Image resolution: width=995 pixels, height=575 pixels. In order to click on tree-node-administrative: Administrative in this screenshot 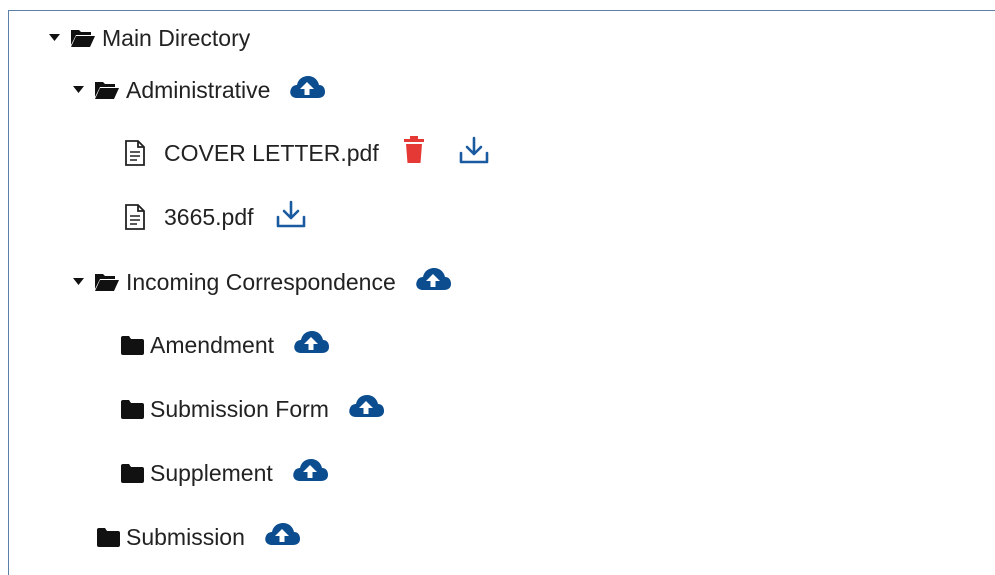, I will do `click(199, 90)`.